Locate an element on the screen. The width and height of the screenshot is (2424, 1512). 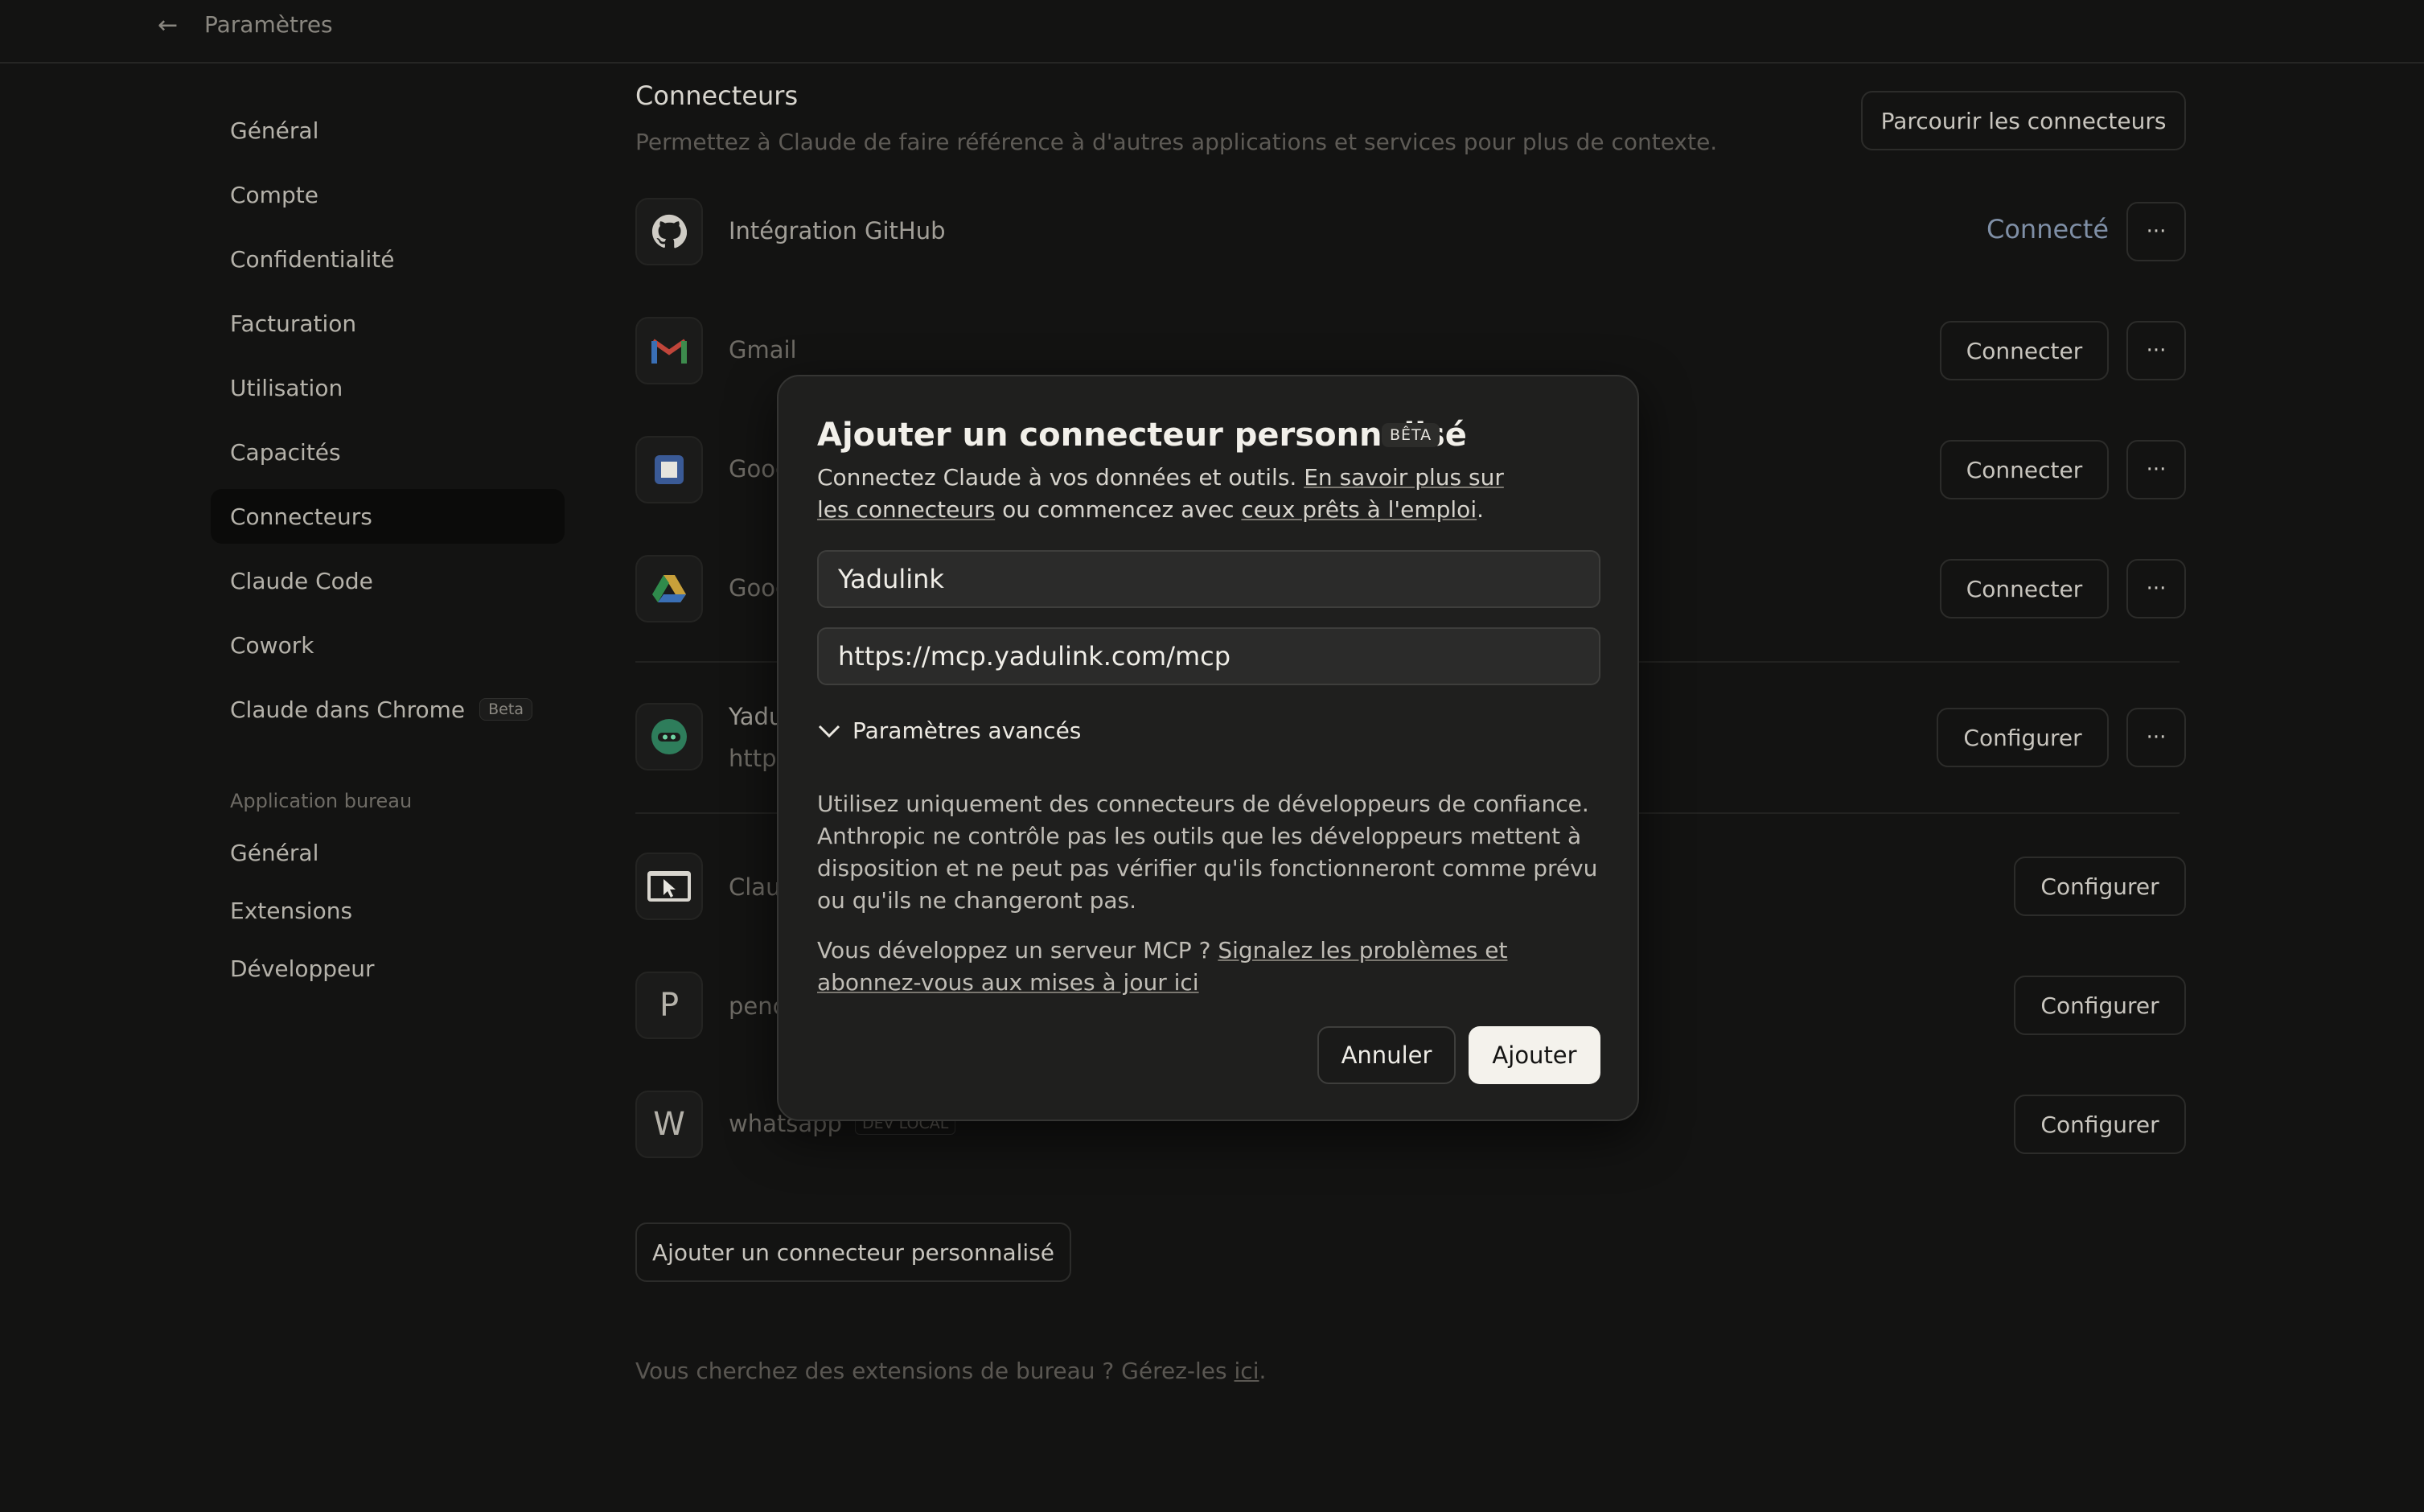
advanced-settings-toggle: Paramètres avancés is located at coordinates (949, 731).